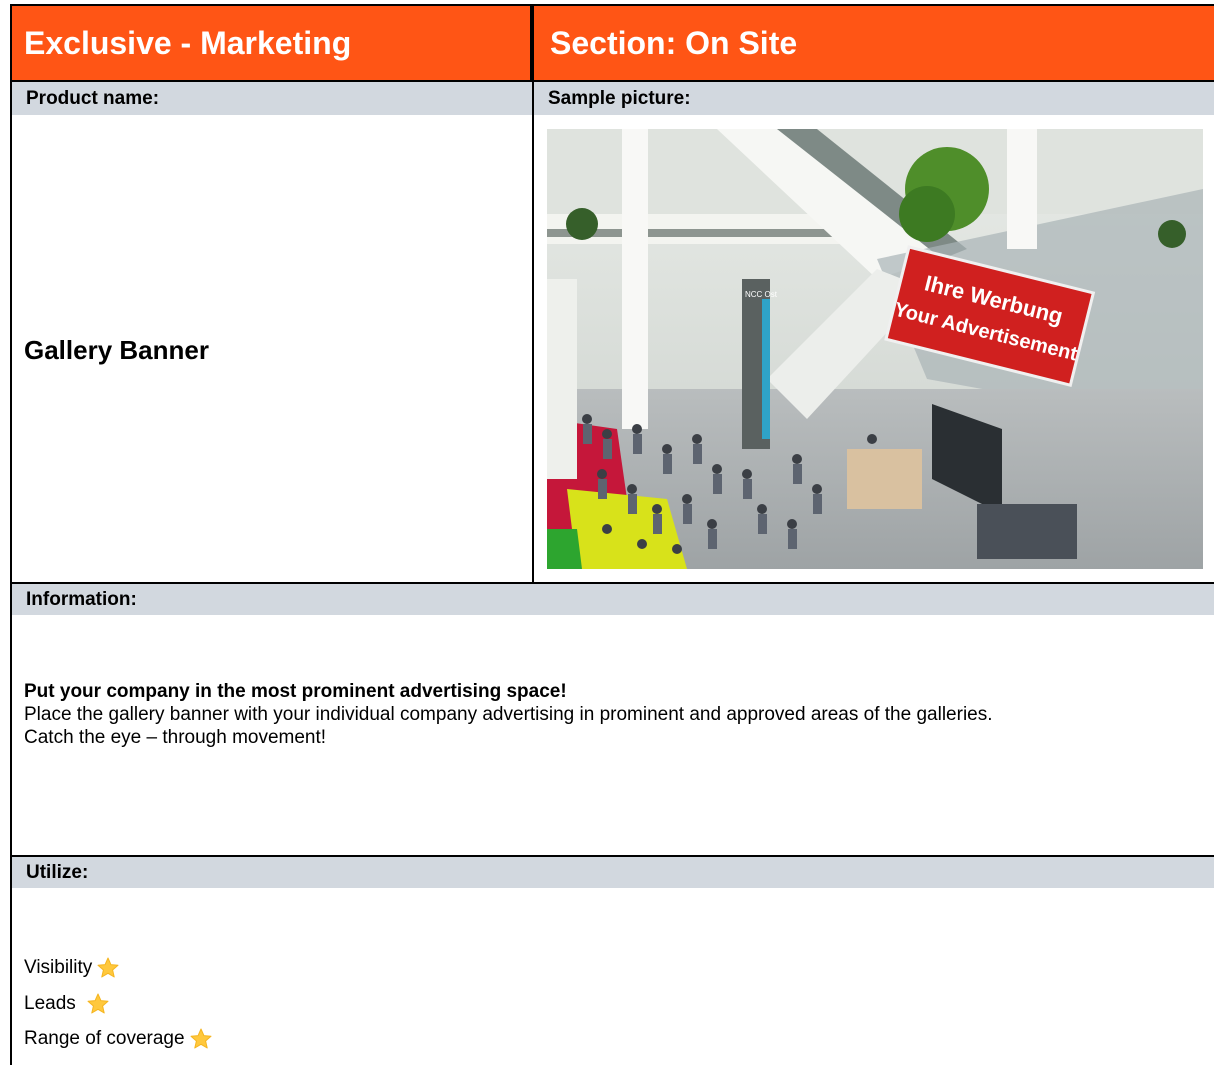  What do you see at coordinates (57, 872) in the screenshot?
I see `utilize-label: Utilize:` at bounding box center [57, 872].